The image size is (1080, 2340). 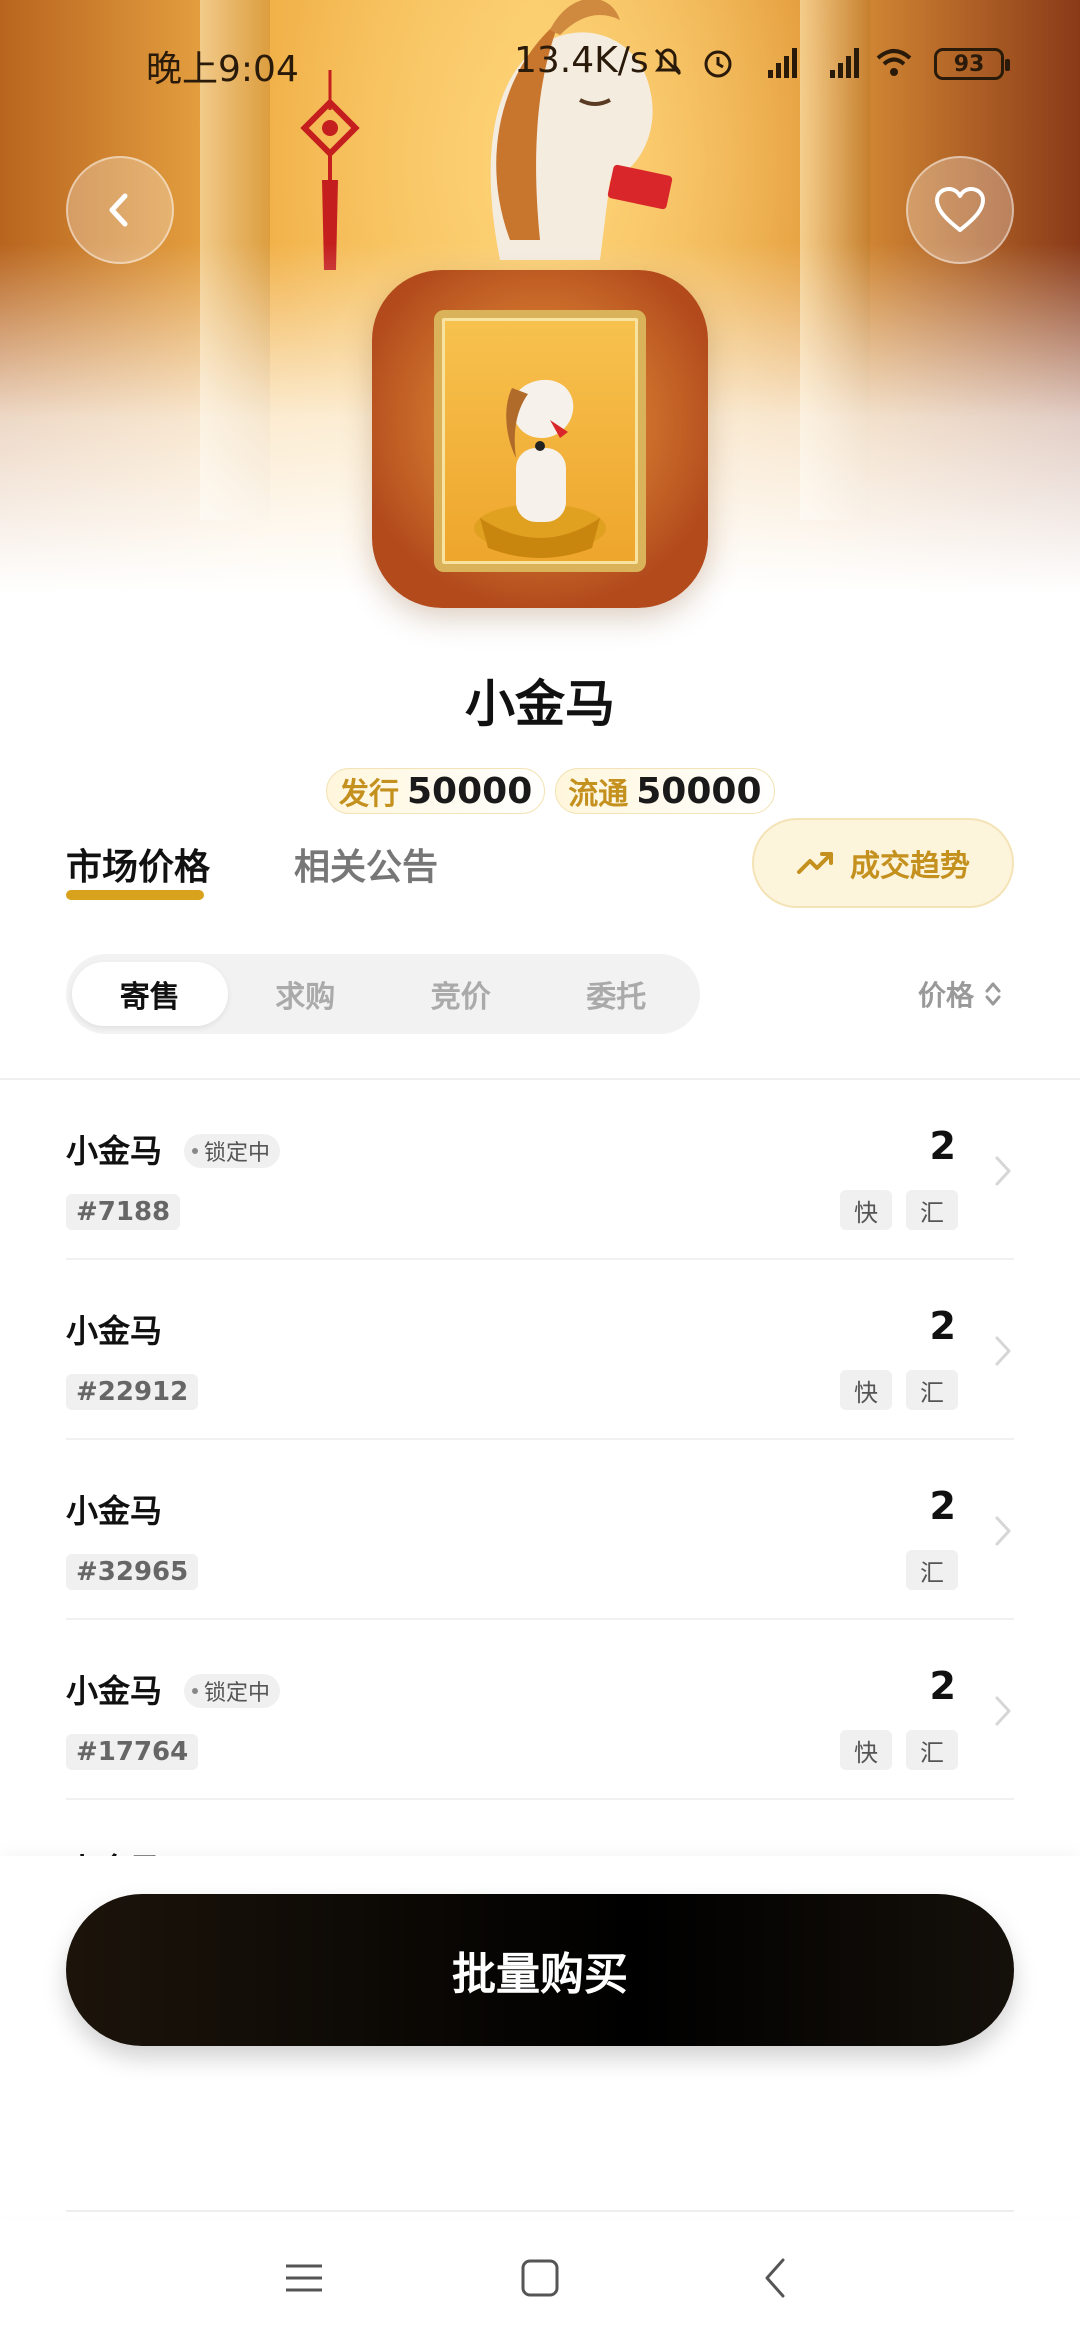 I want to click on trade-trend-button: 成交趋势, so click(x=883, y=863).